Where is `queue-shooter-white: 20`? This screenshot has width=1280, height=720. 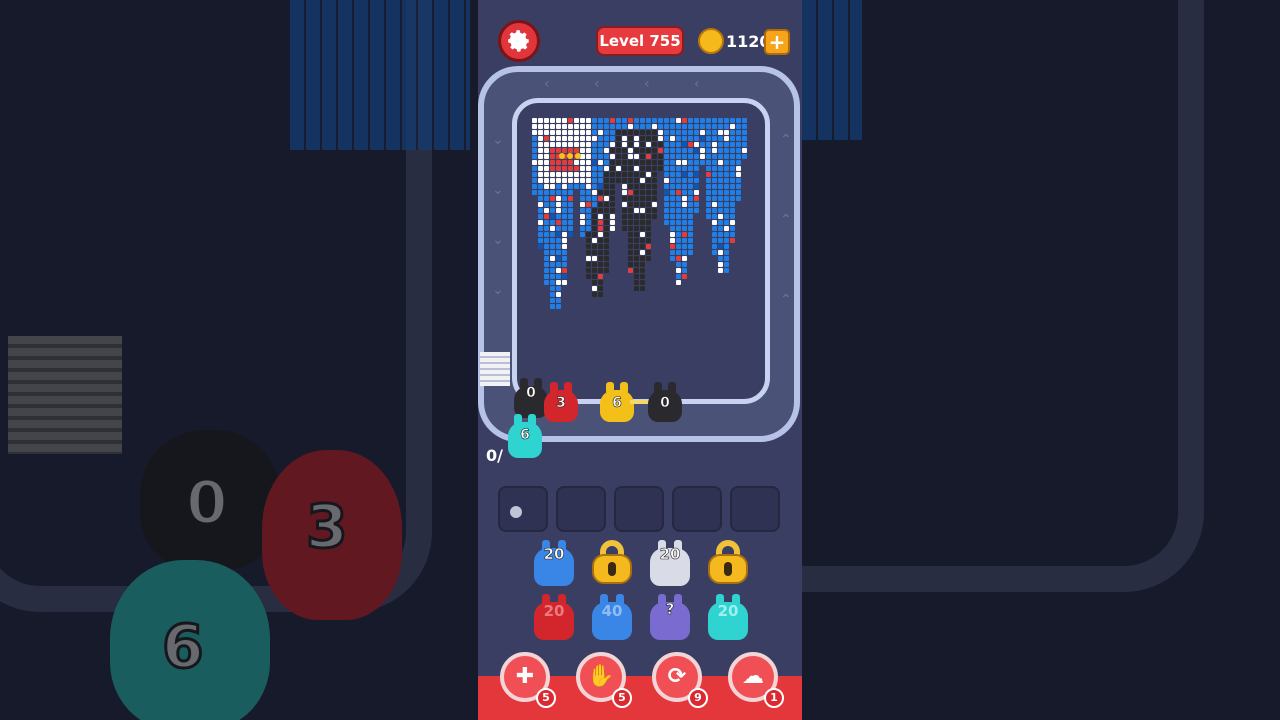
queue-shooter-white: 20 is located at coordinates (670, 563).